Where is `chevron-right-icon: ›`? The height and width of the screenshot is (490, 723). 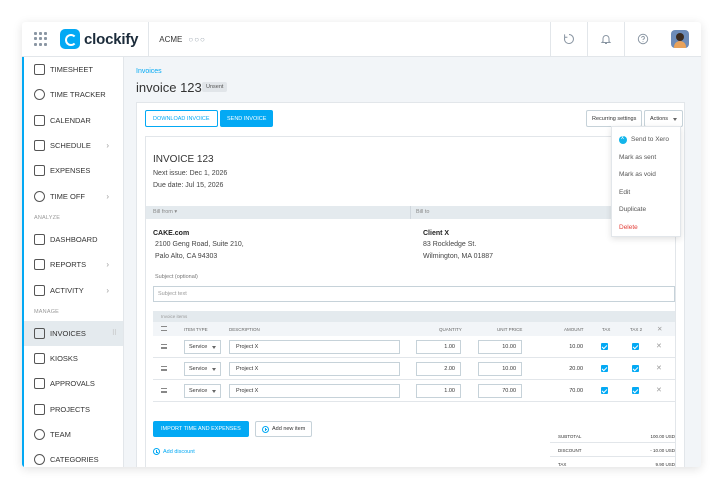
chevron-right-icon: › is located at coordinates (107, 196).